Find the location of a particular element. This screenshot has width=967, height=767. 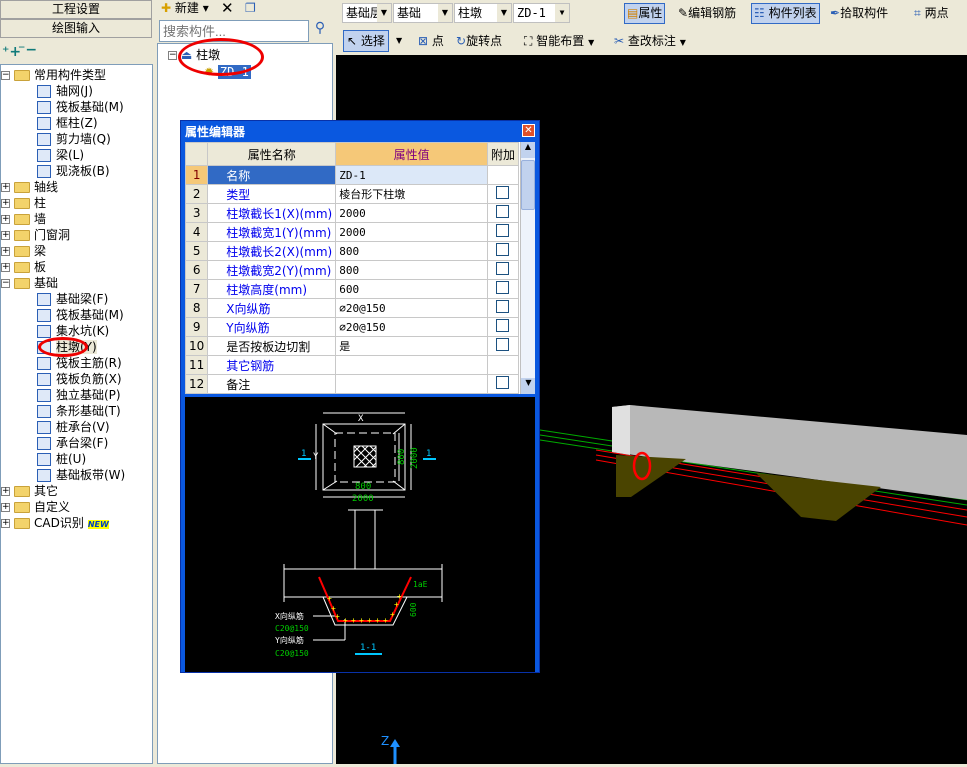

tree-item: 轴网(J) is located at coordinates (65, 91).